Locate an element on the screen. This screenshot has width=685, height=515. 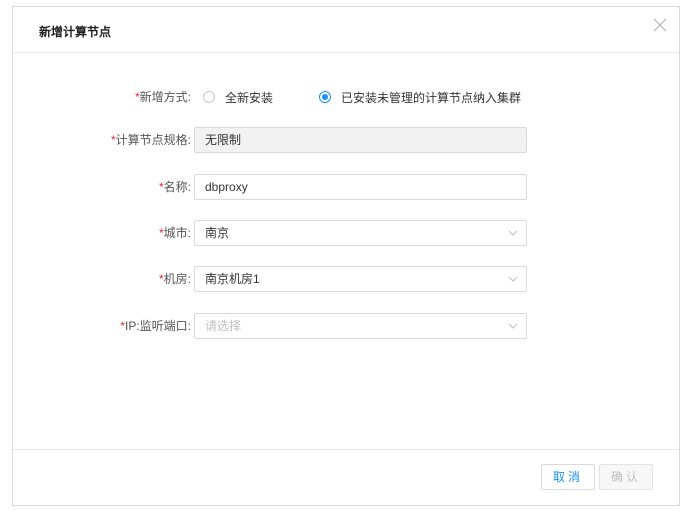
city-select: 南京 is located at coordinates (360, 233).